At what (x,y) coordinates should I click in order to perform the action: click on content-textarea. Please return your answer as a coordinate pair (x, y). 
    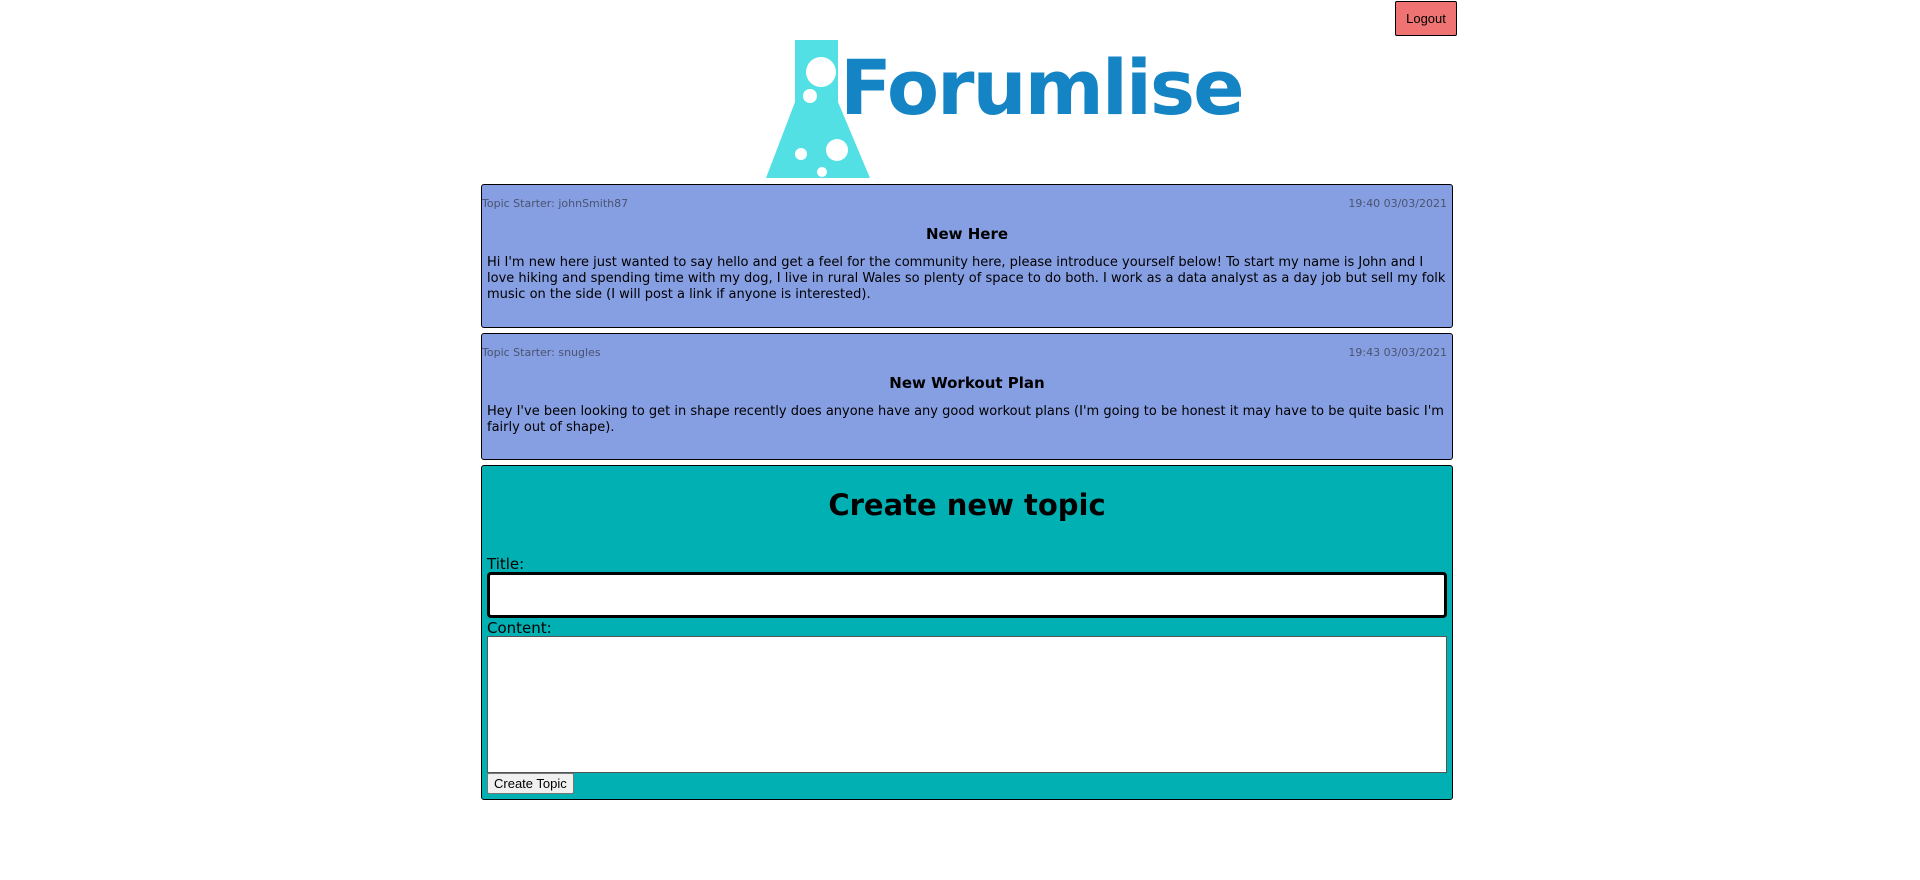
    Looking at the image, I should click on (967, 704).